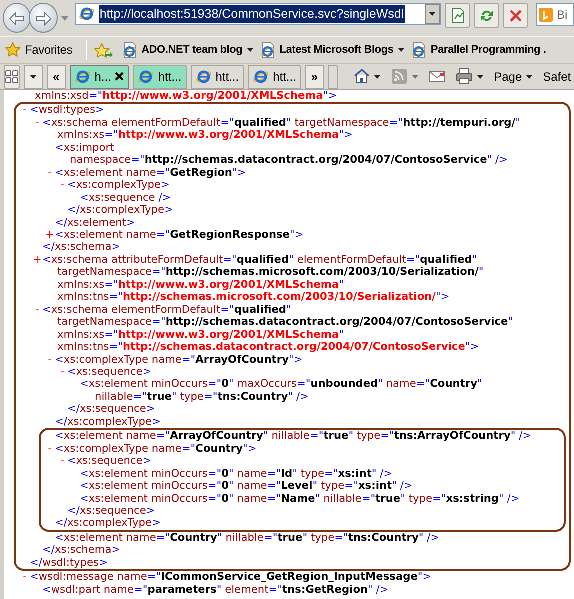 The width and height of the screenshot is (574, 599). I want to click on grid-icon, so click(12, 77).